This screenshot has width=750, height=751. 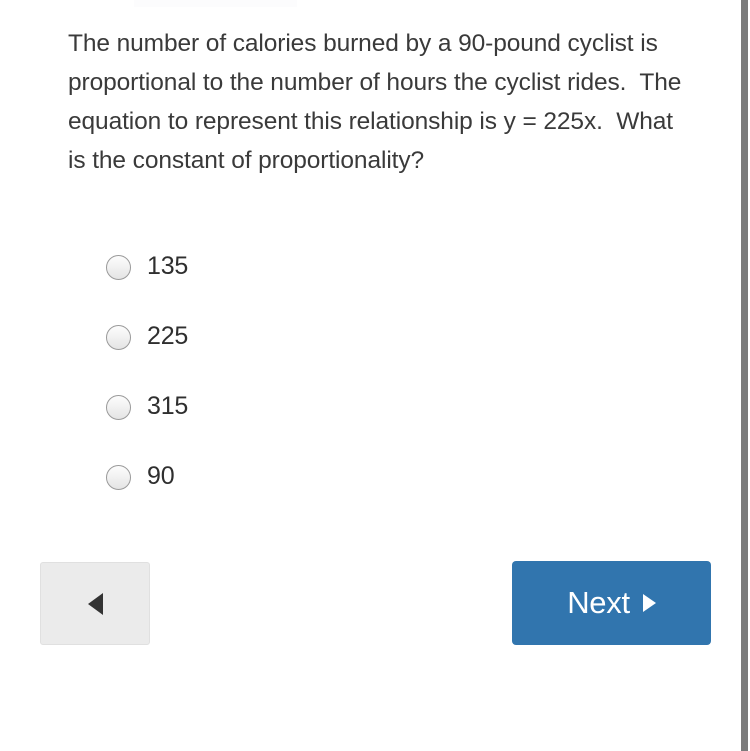 I want to click on answer-option-label: 135, so click(x=168, y=266).